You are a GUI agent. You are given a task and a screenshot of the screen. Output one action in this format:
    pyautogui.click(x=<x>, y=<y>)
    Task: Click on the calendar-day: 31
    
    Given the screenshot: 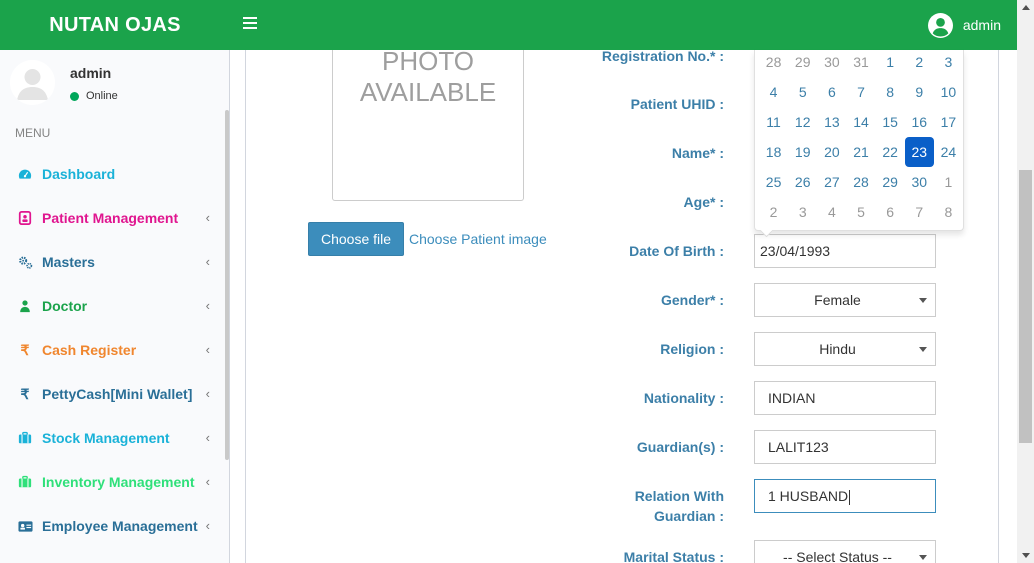 What is the action you would take?
    pyautogui.click(x=860, y=62)
    